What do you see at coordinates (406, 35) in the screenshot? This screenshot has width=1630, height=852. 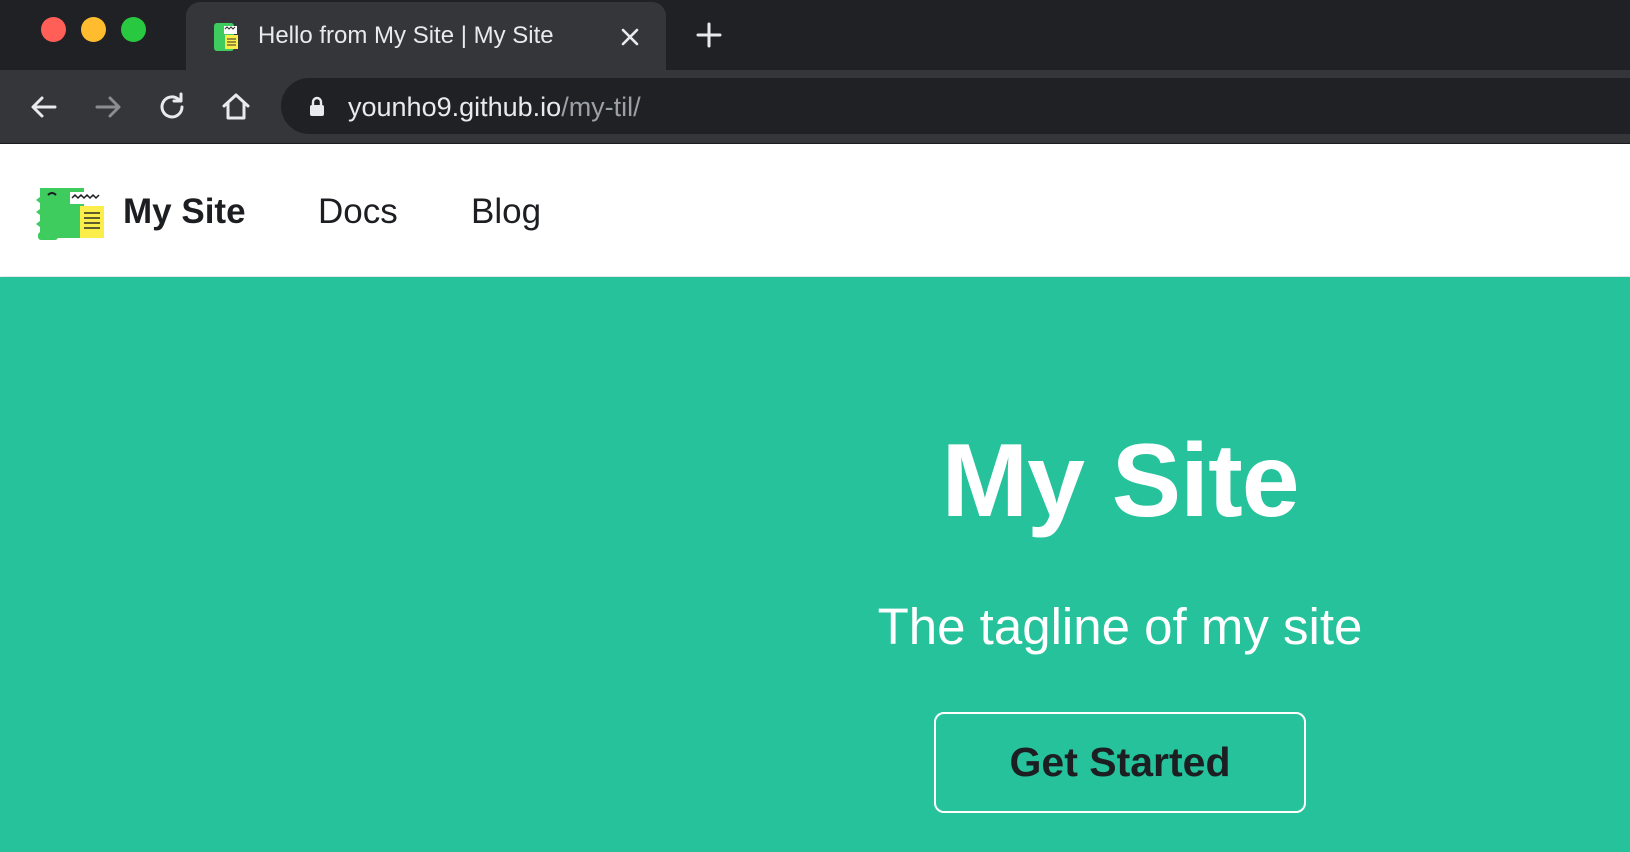 I see `tab-title: Hello from My Site | My Site` at bounding box center [406, 35].